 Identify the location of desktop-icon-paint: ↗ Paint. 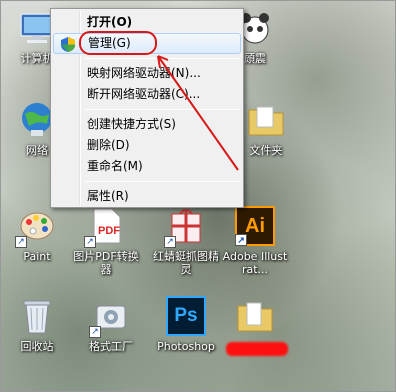
(37, 234).